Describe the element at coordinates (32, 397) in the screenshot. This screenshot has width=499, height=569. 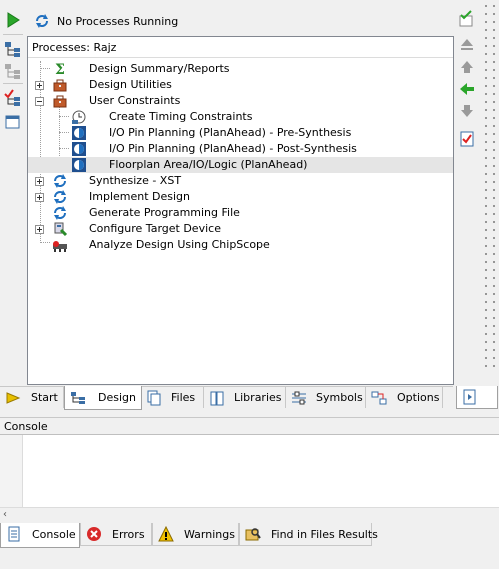
I see `tab-start: Start` at that location.